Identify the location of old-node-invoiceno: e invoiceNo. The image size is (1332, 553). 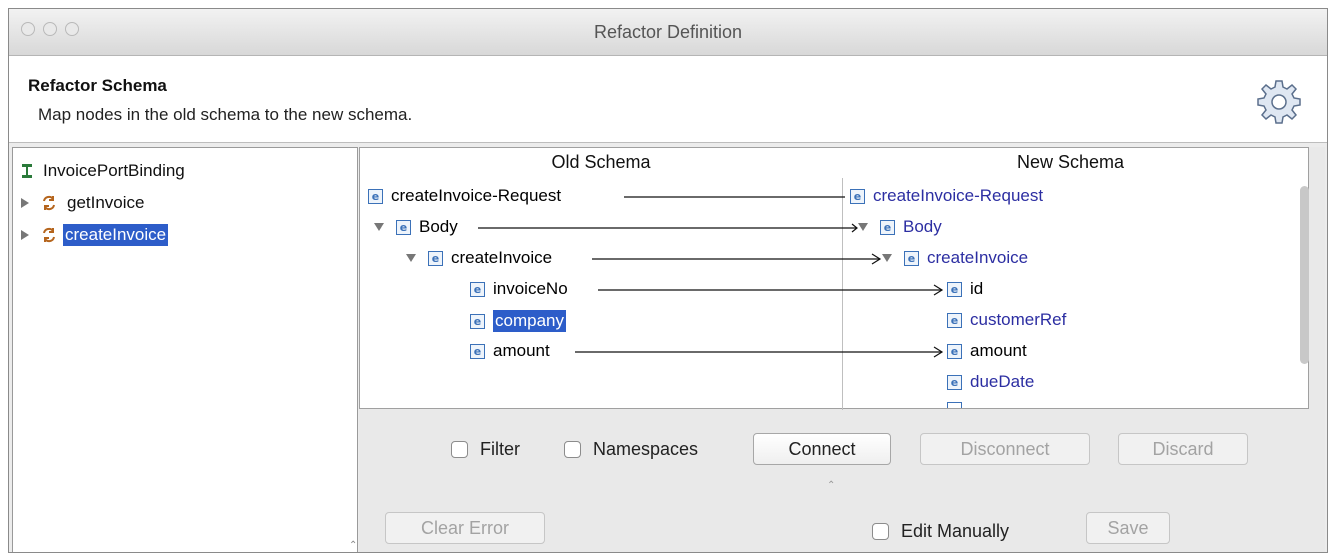
(519, 289).